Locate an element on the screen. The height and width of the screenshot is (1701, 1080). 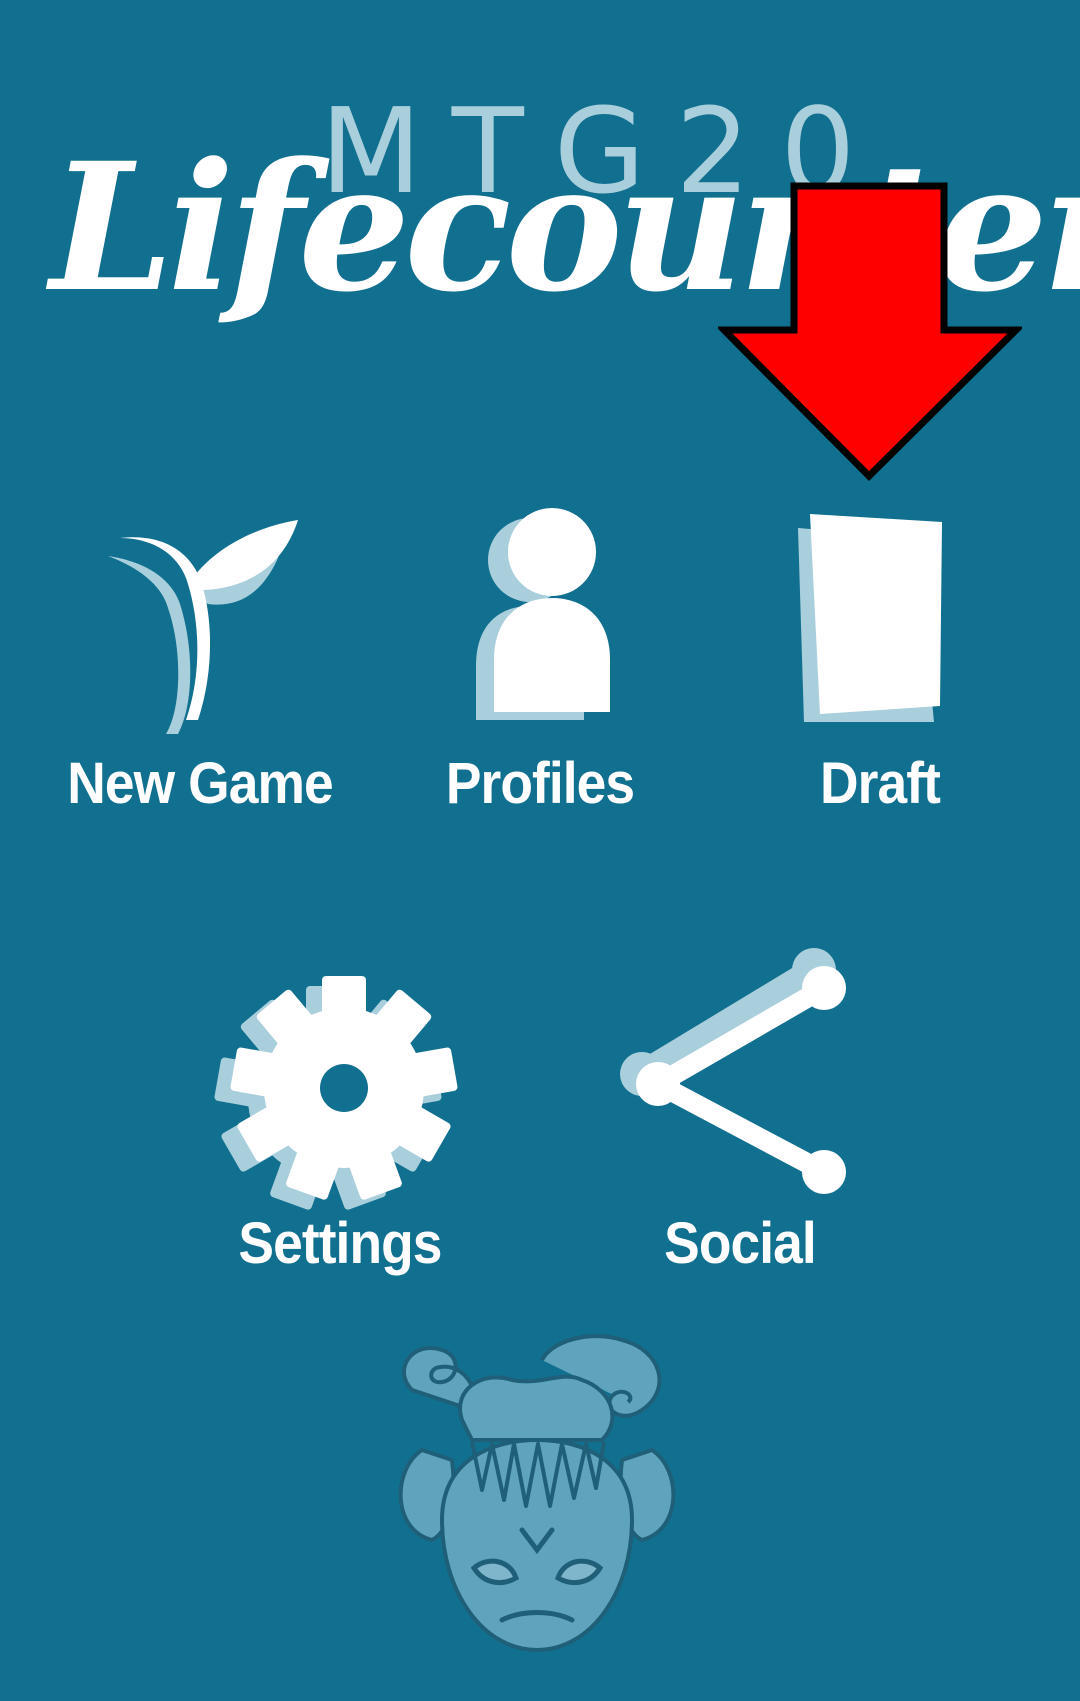
goblin-face-icon is located at coordinates (537, 1493).